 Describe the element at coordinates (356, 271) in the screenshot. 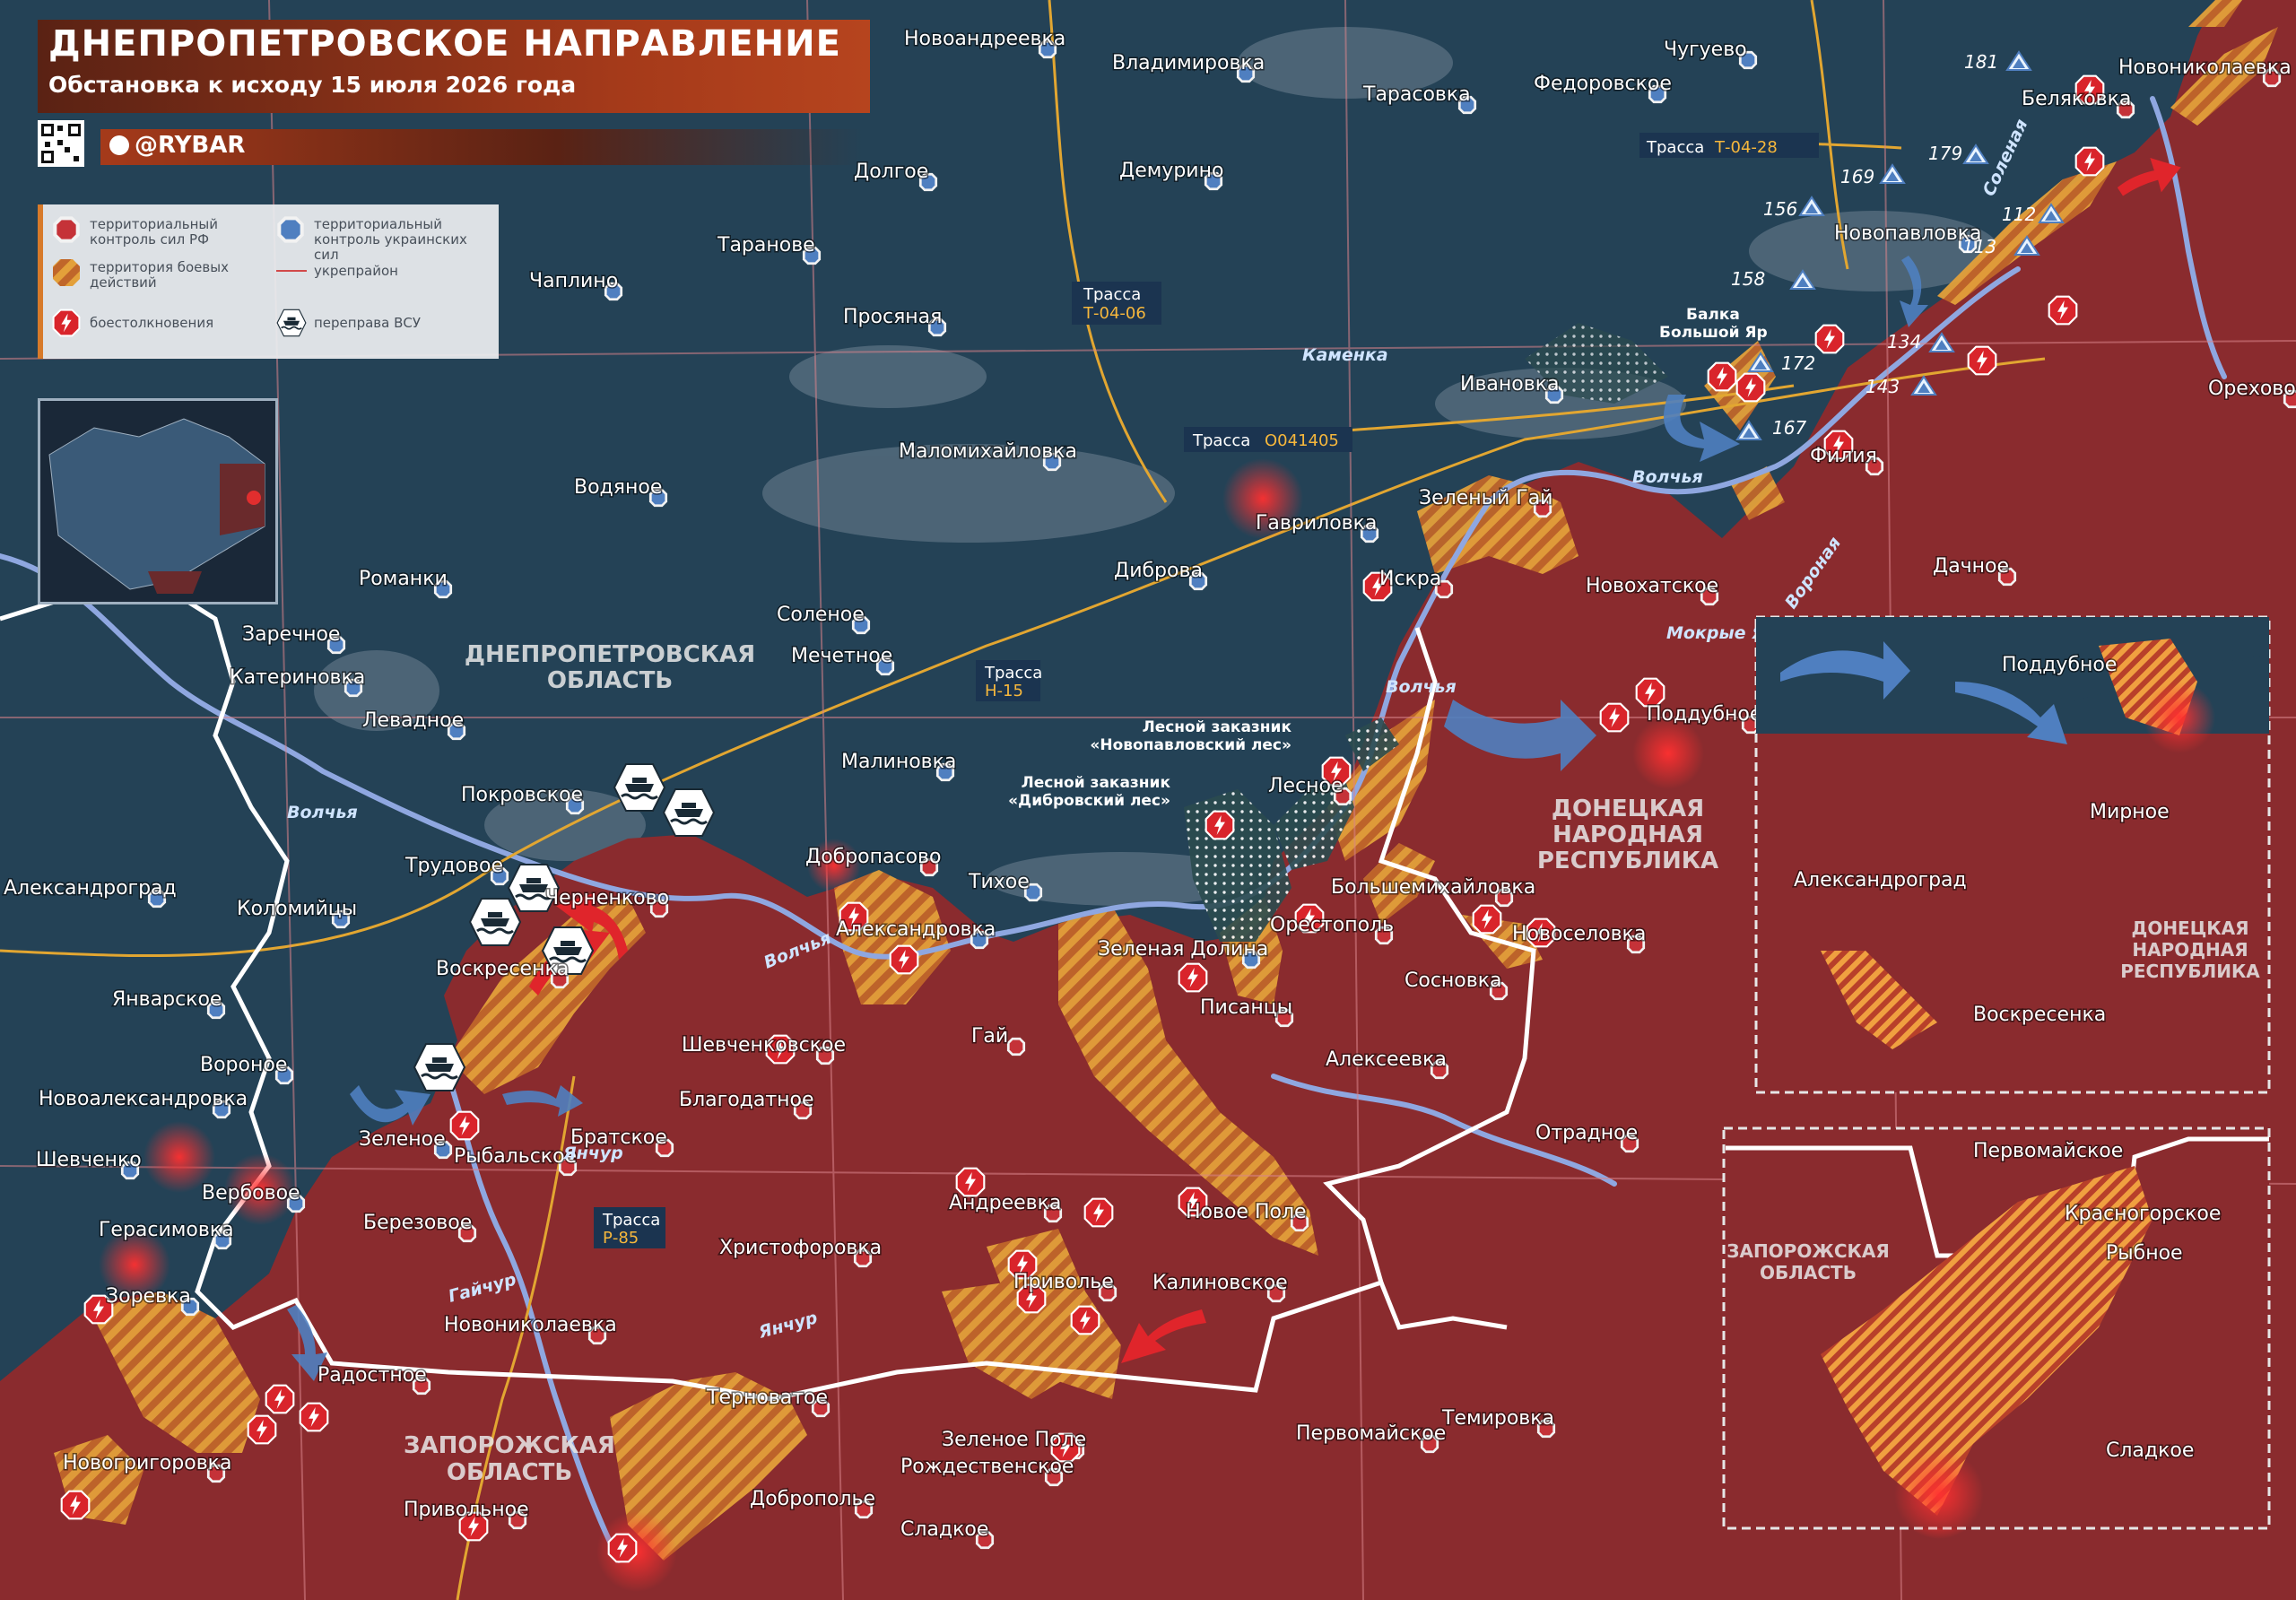

I see `legend-fortified-line: укрепрайон` at that location.